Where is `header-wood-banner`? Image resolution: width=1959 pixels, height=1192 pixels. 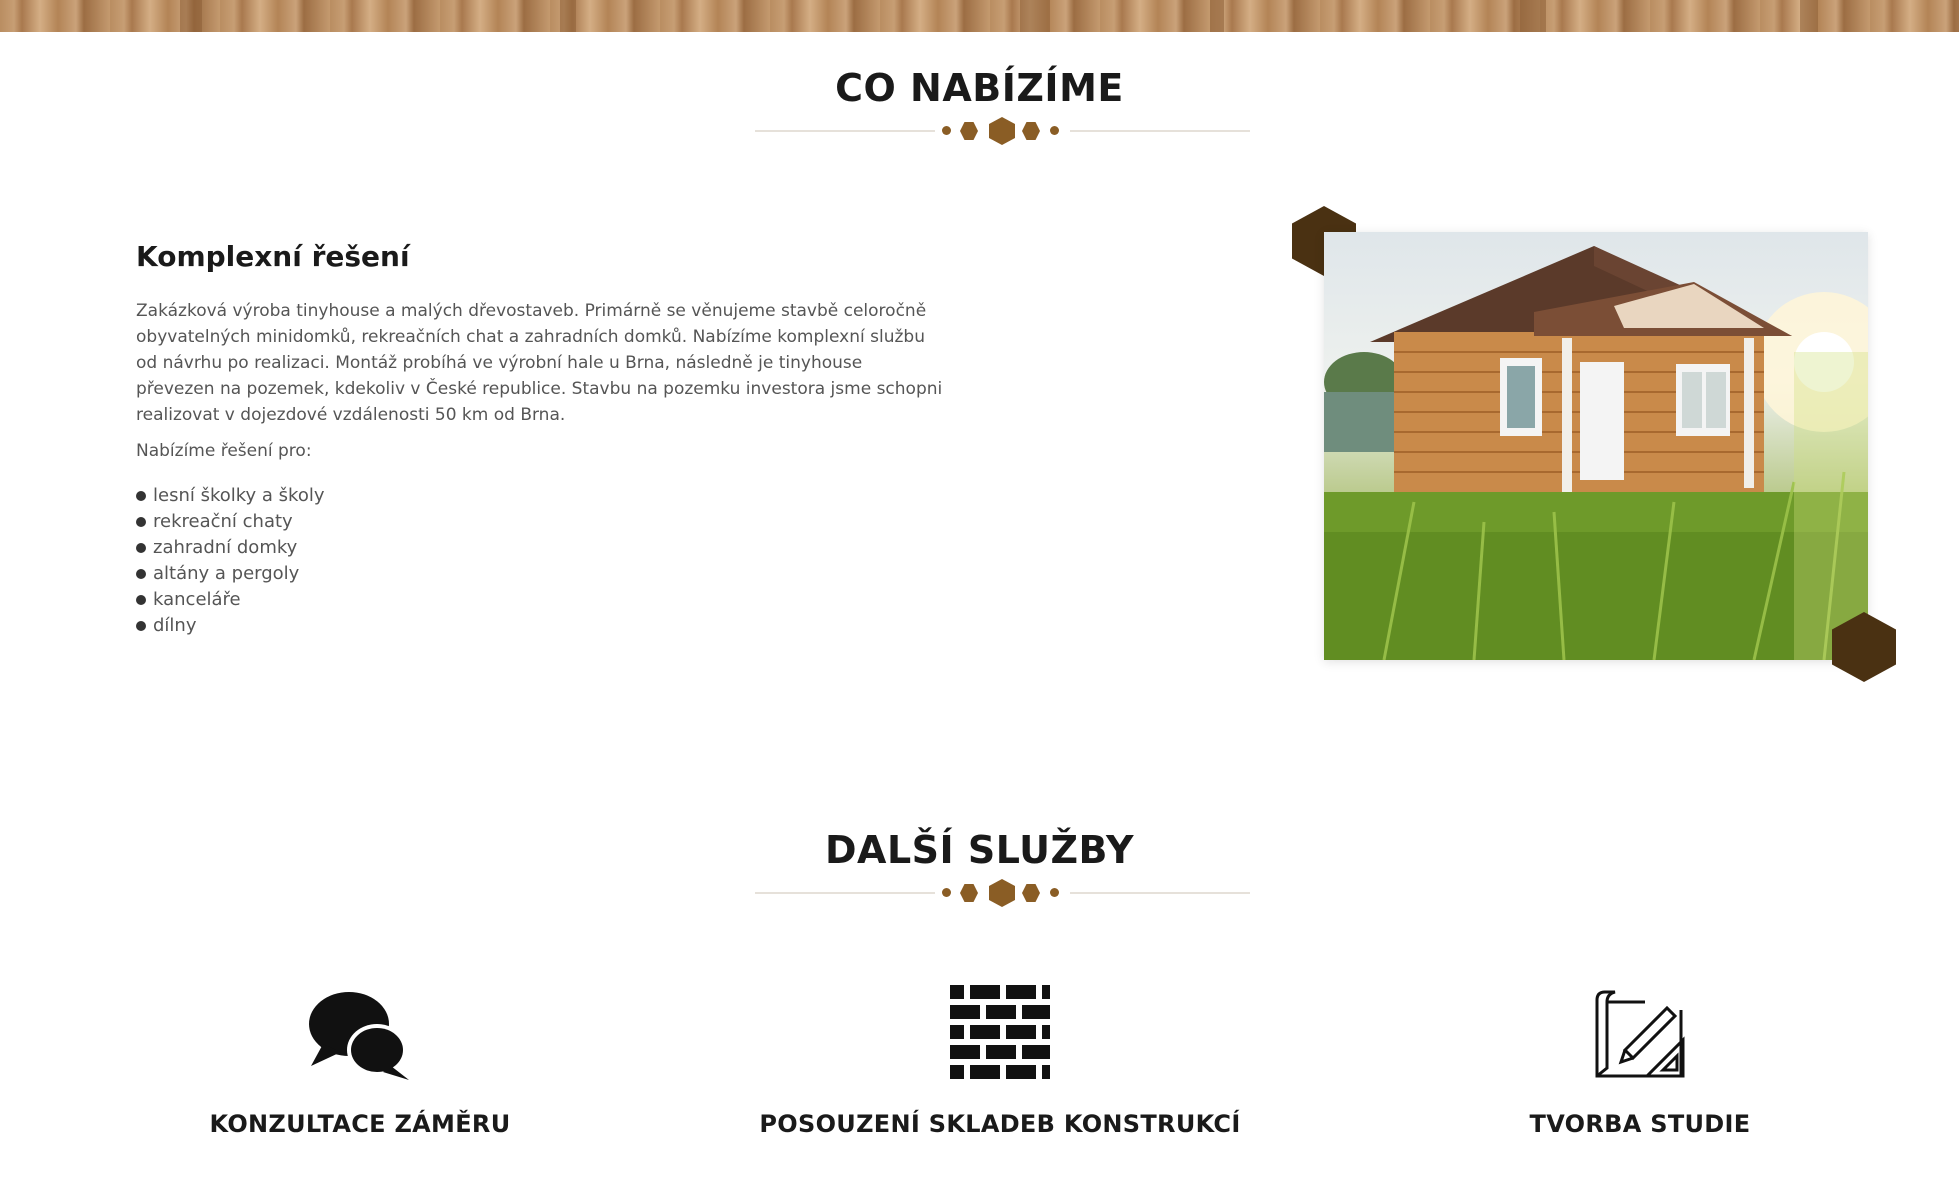 header-wood-banner is located at coordinates (979, 16).